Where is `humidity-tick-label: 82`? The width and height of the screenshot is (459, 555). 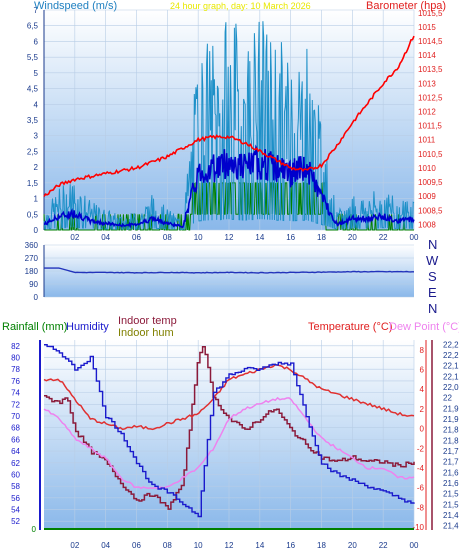
humidity-tick-label: 82 is located at coordinates (15, 346).